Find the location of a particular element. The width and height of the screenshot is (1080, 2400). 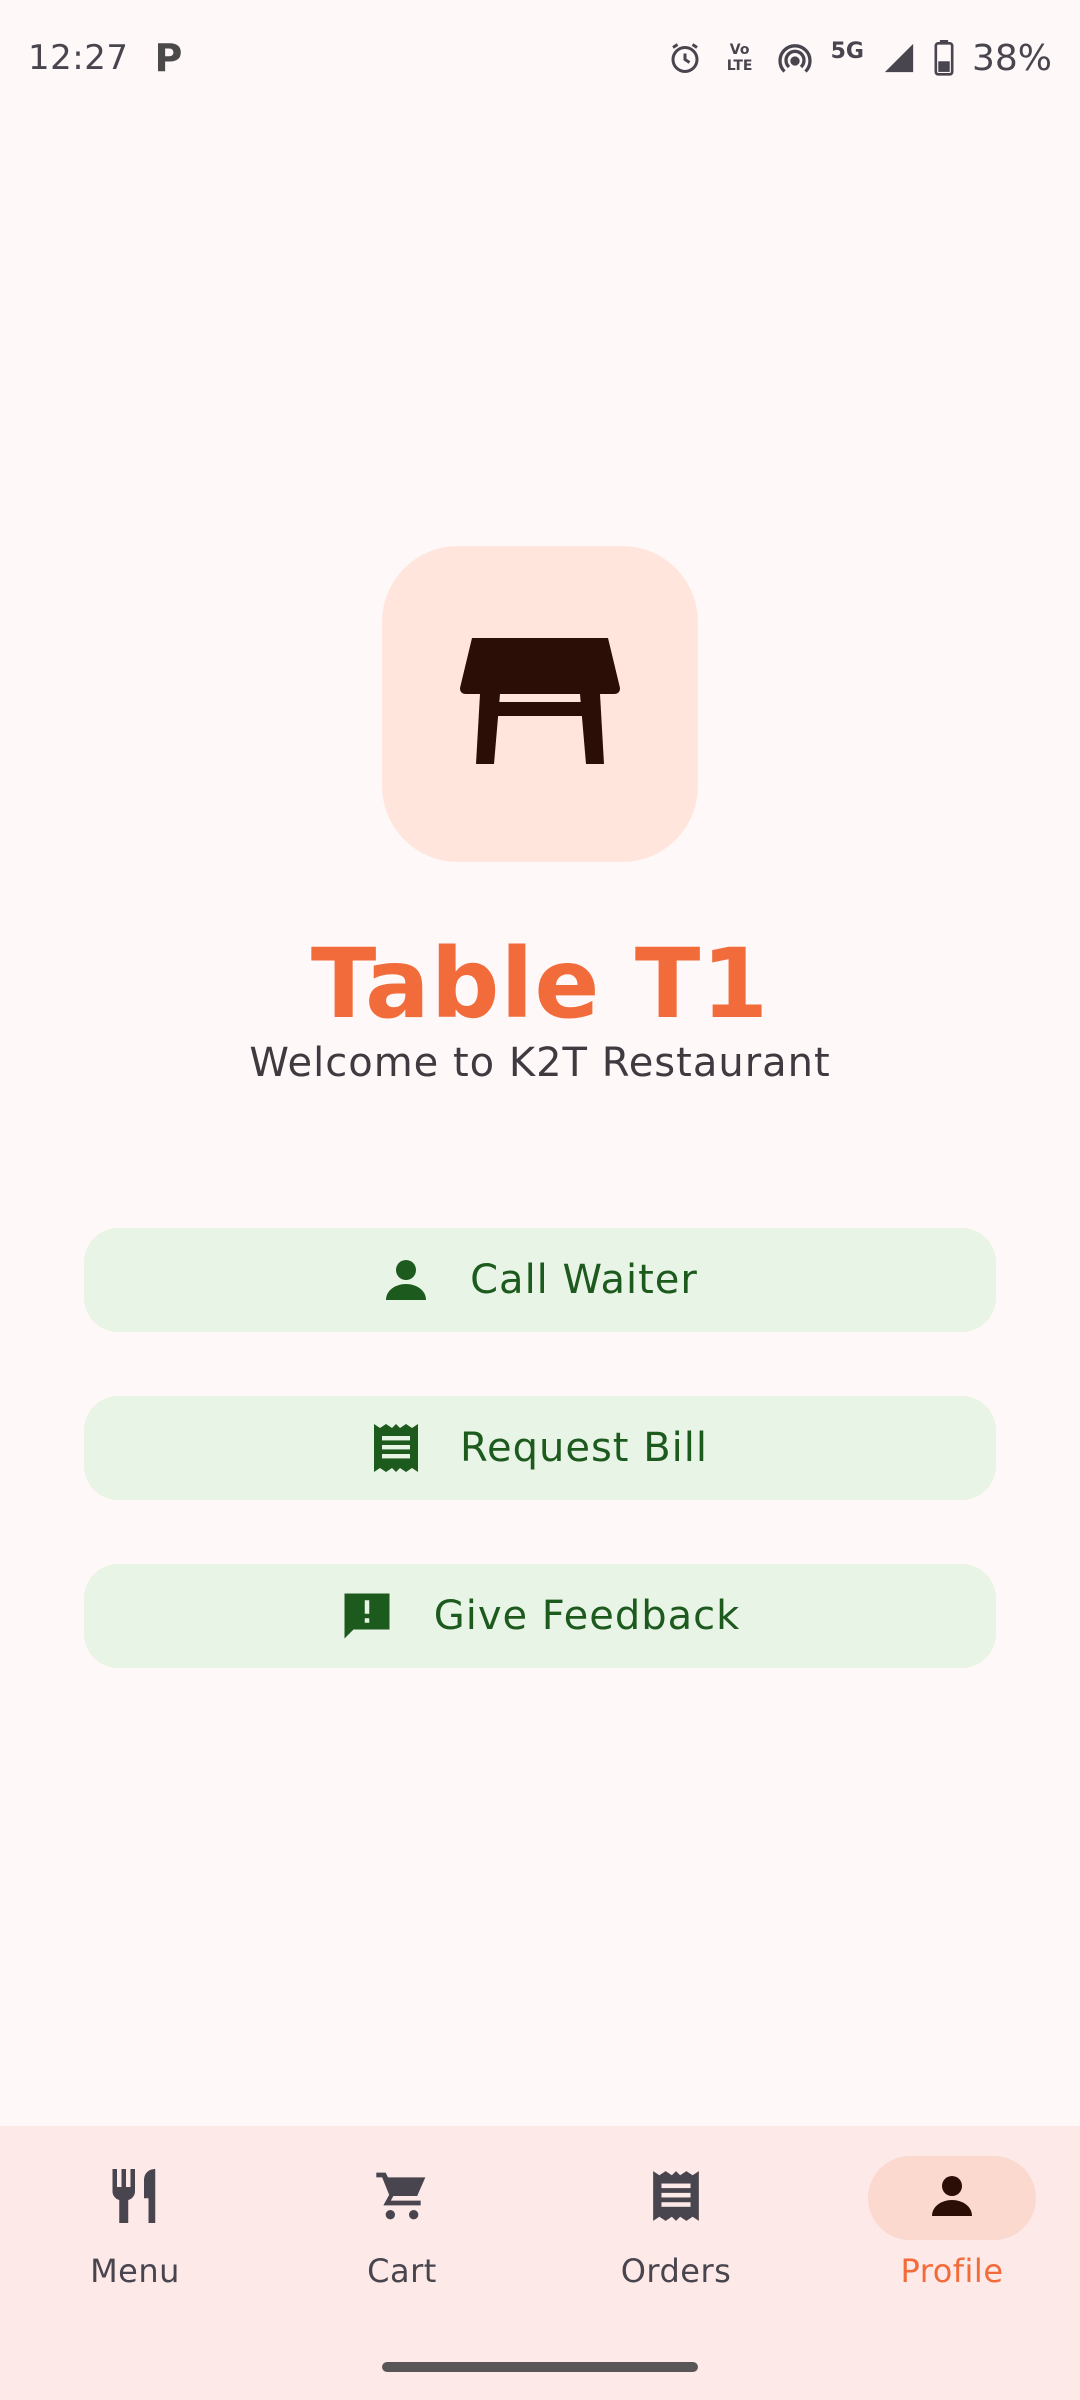

give-feedback-button: Give Feedback is located at coordinates (540, 1616).